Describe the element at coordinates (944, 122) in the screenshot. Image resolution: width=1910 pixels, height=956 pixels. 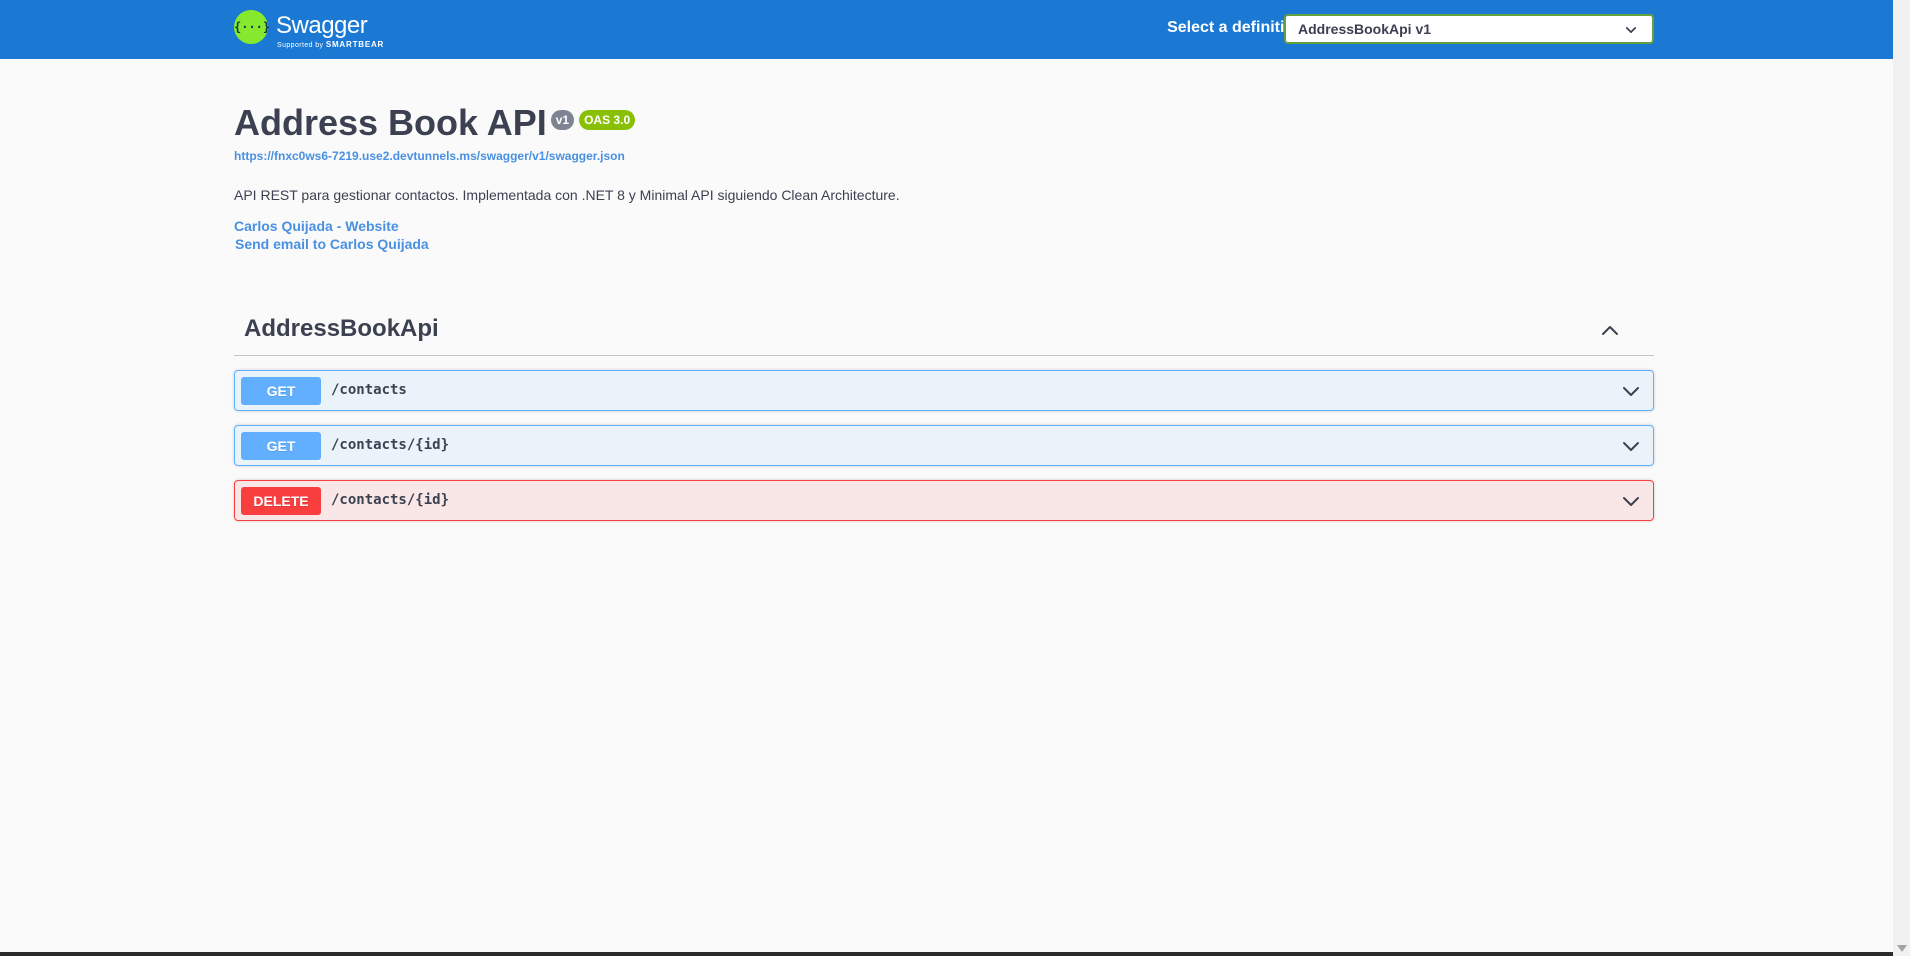
I see `title-row: Address Book API v1 OAS 3.0` at that location.